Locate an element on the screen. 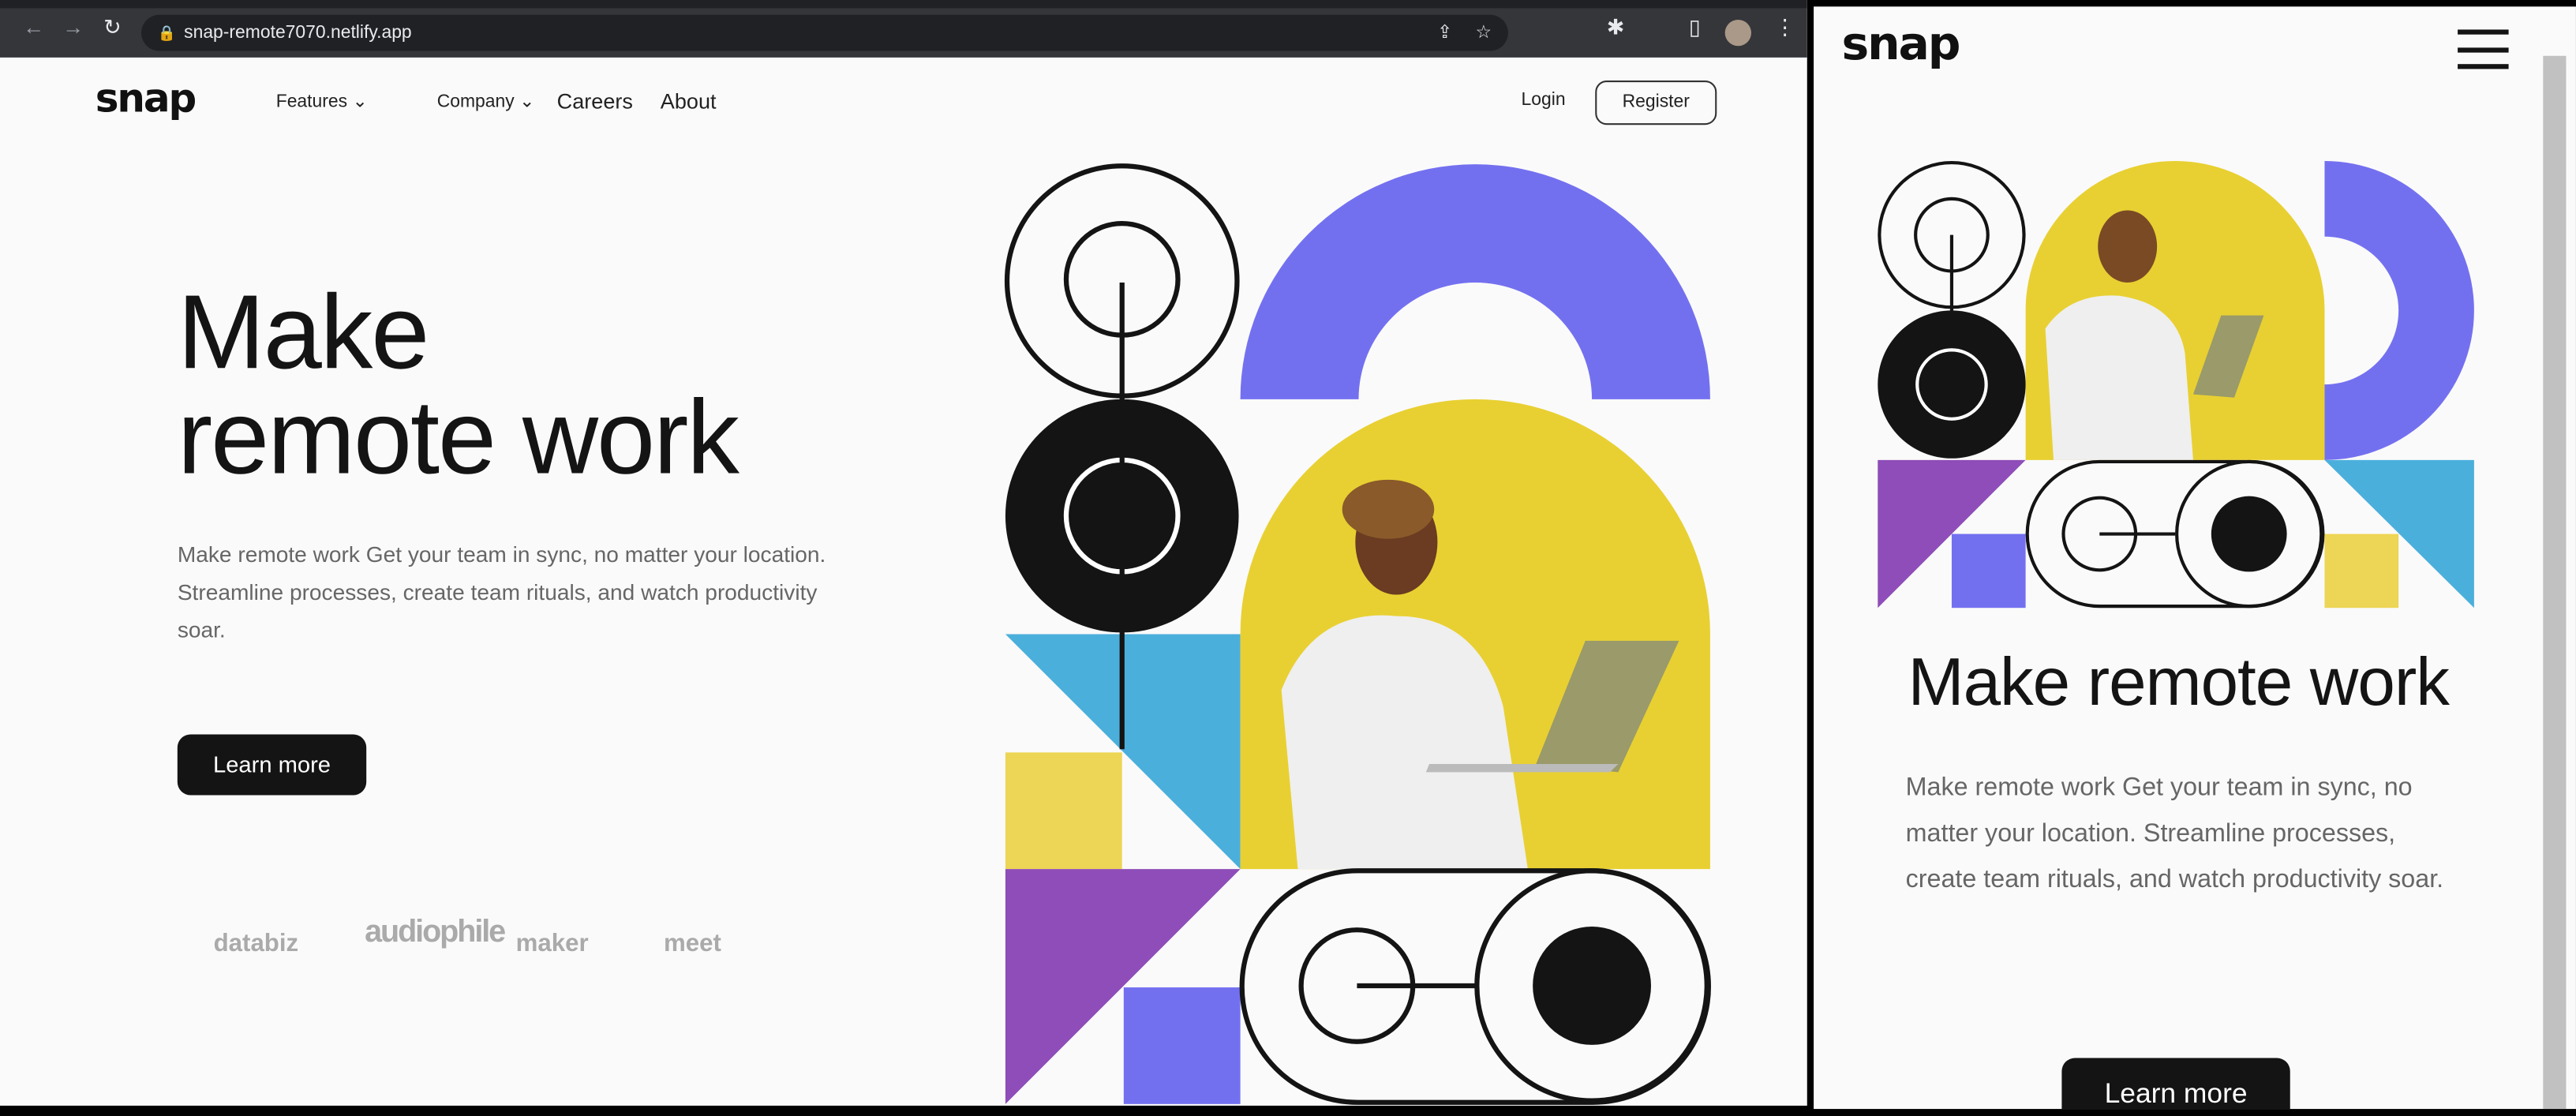 The image size is (2576, 1116). mobile-purple-square is located at coordinates (1988, 571).